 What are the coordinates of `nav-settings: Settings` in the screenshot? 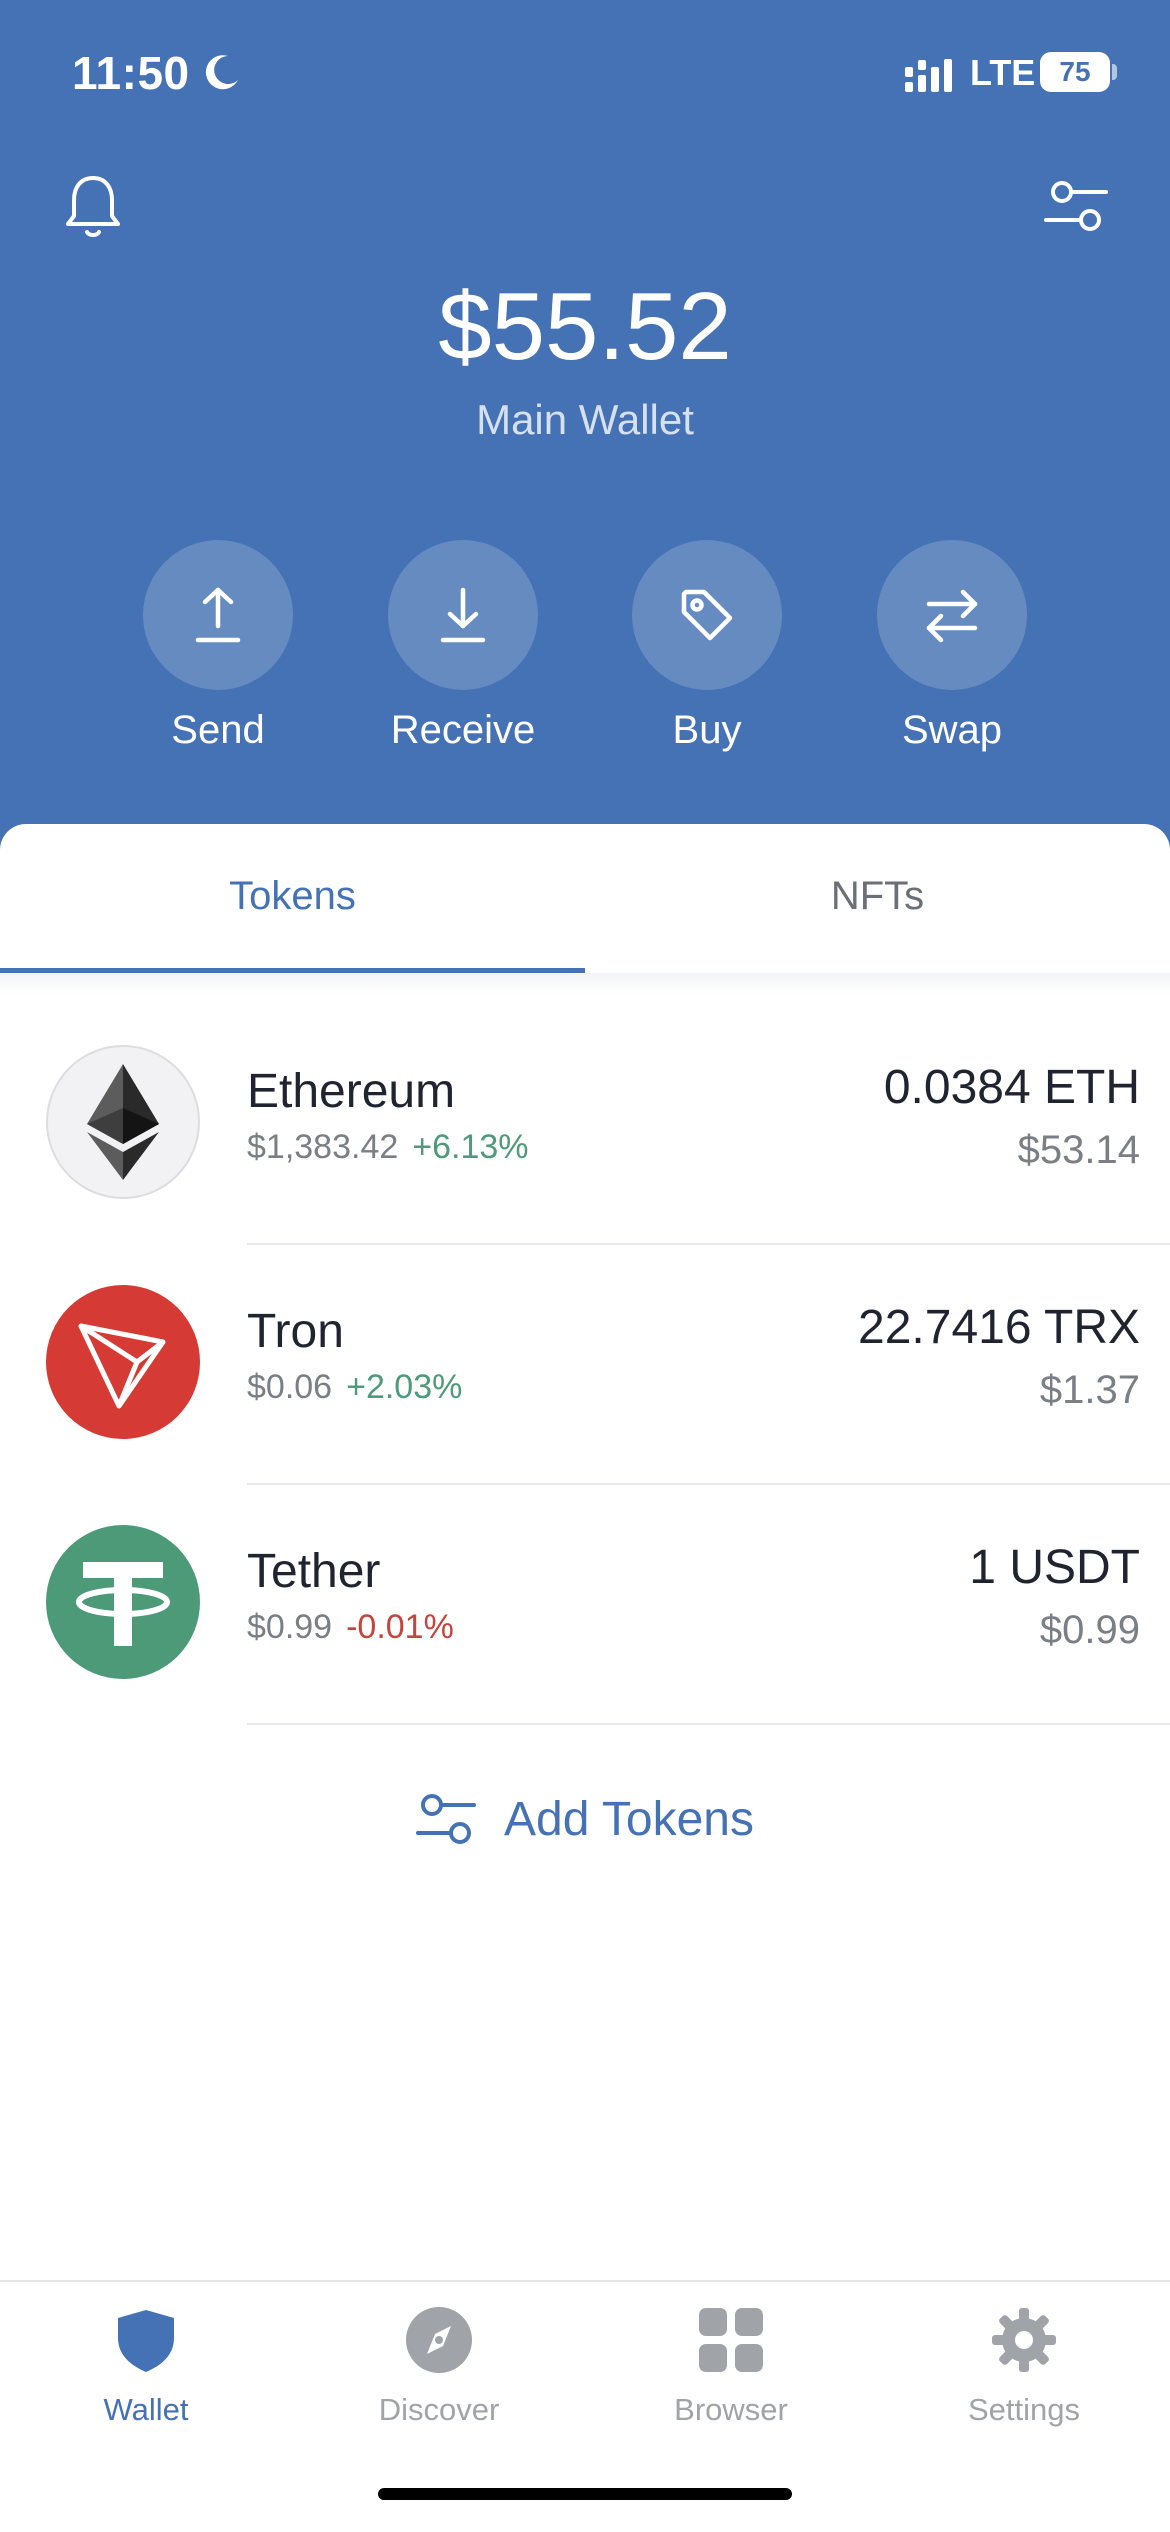 It's located at (1024, 2366).